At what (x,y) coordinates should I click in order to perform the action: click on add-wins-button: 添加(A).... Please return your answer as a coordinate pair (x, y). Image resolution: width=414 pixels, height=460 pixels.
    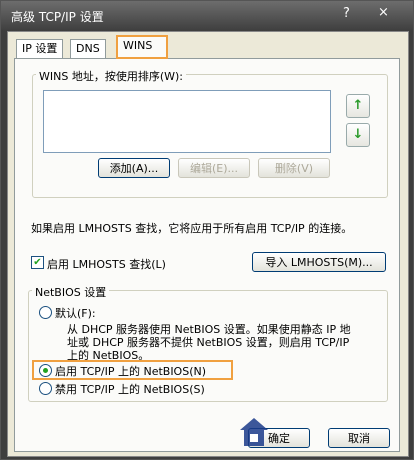
    Looking at the image, I should click on (134, 168).